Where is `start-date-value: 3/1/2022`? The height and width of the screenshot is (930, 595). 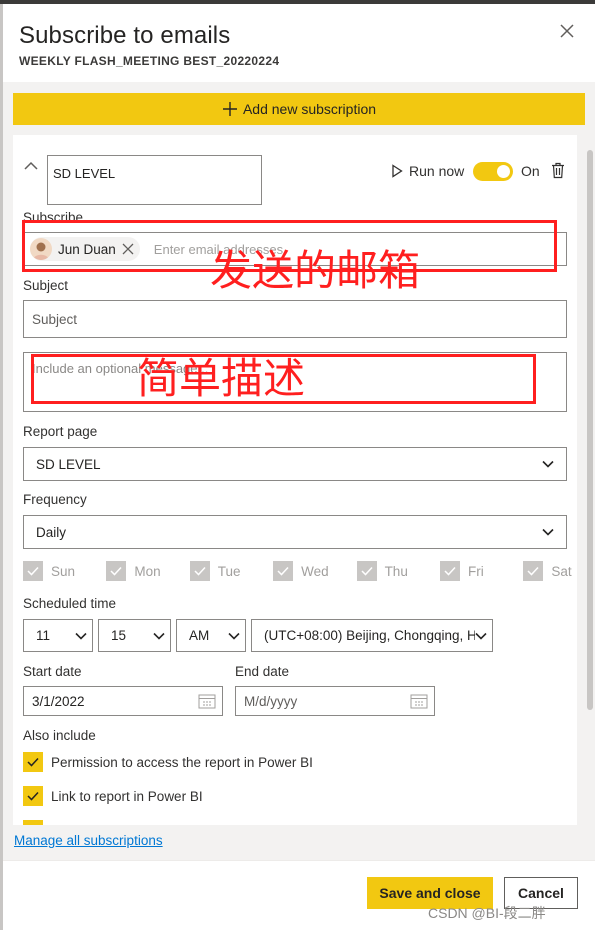
start-date-value: 3/1/2022 is located at coordinates (58, 701).